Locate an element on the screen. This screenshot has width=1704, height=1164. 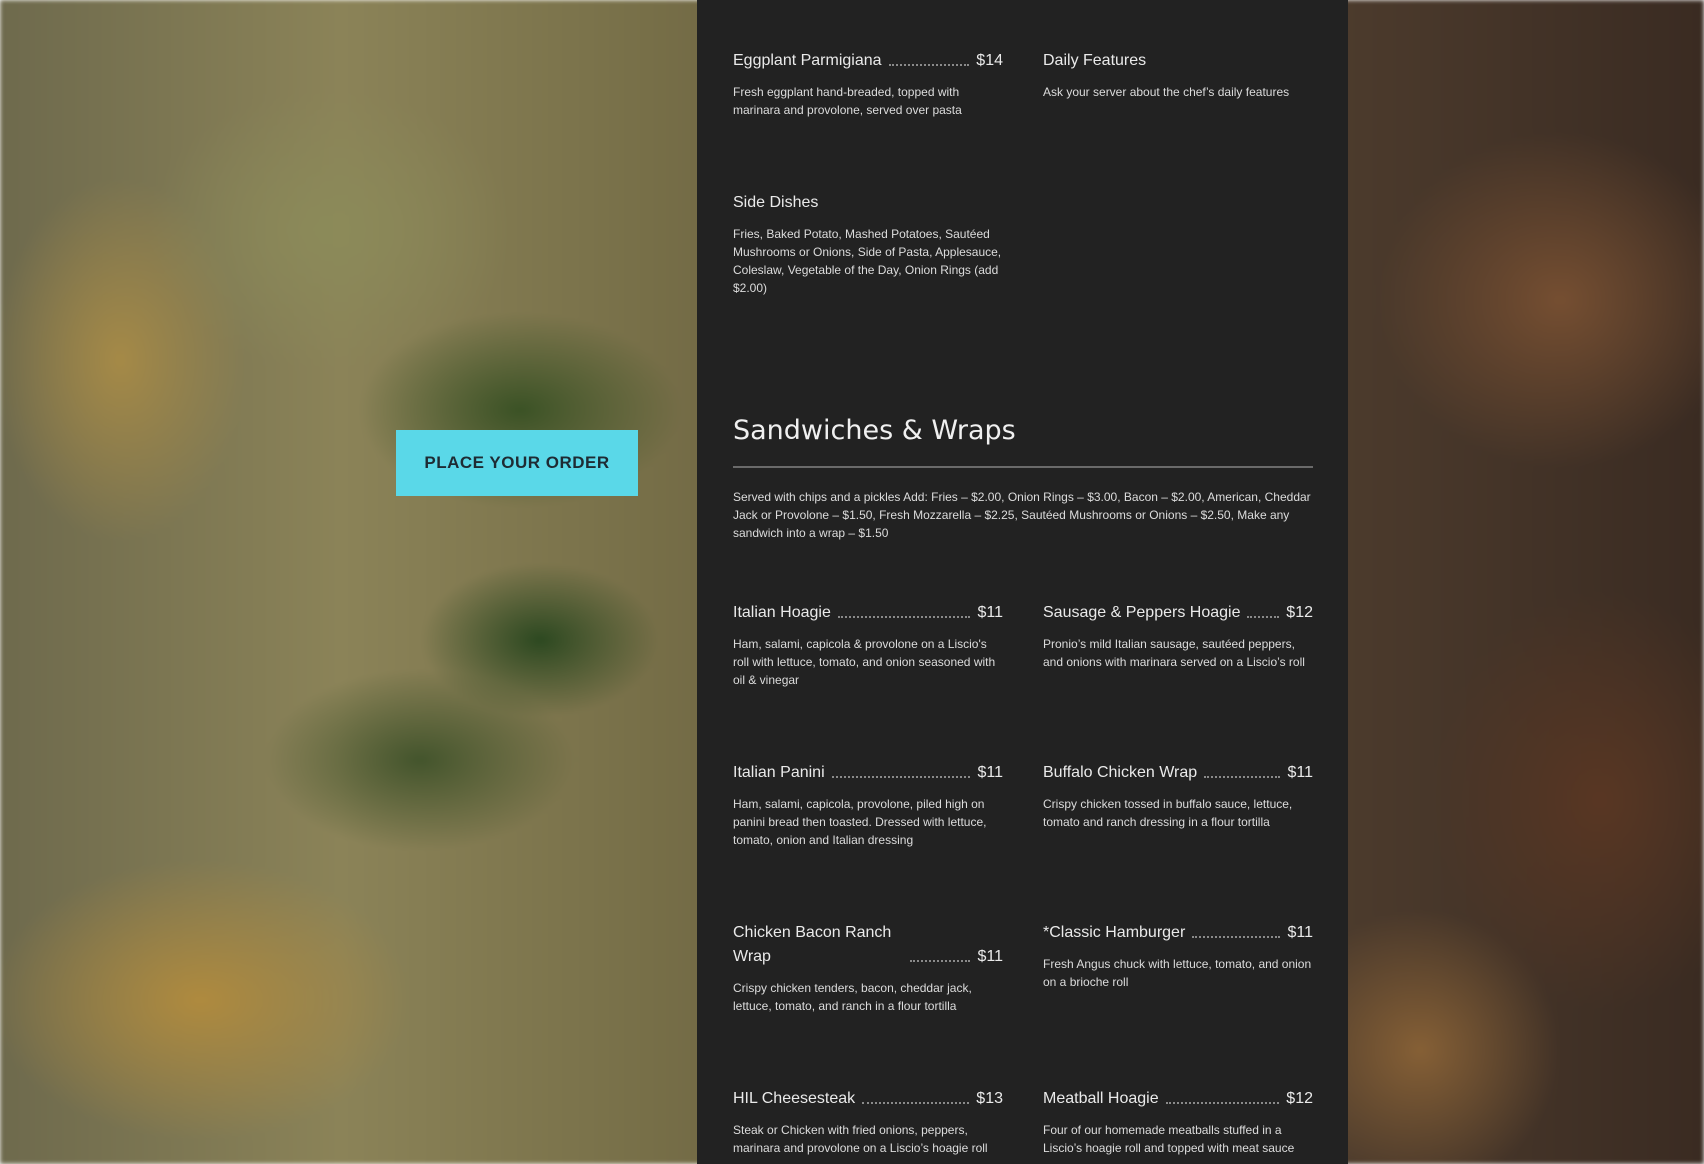
item-name: Daily Features is located at coordinates (1095, 60).